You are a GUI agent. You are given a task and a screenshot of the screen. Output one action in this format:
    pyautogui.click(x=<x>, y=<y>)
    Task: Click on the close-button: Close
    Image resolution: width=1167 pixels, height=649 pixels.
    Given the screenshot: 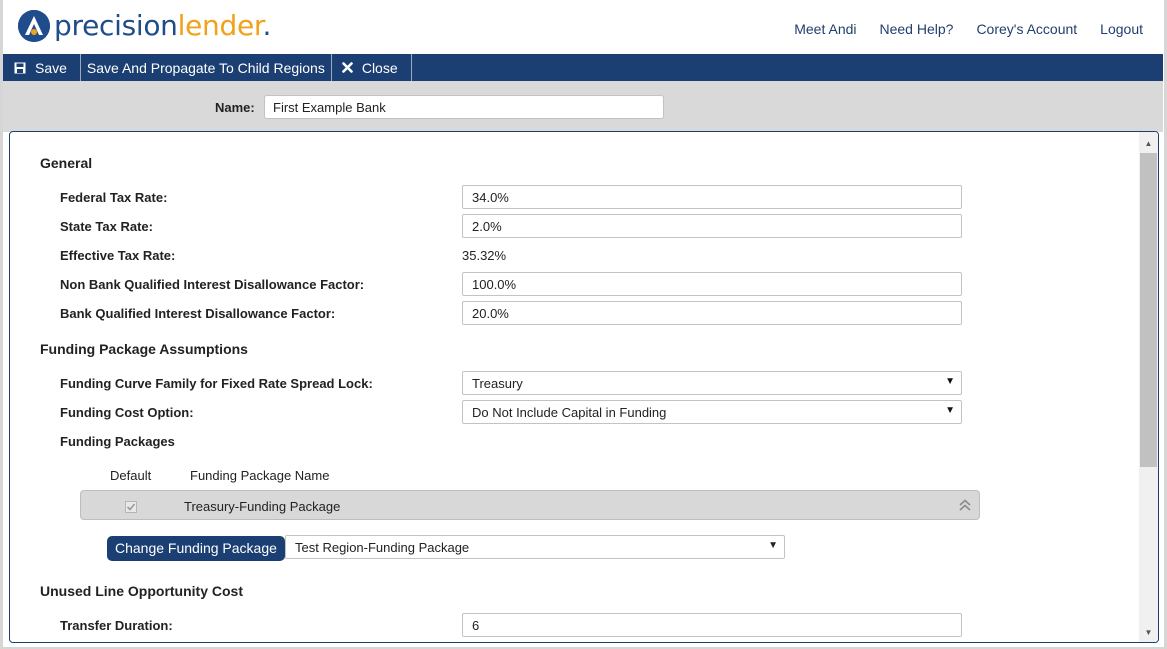 What is the action you would take?
    pyautogui.click(x=372, y=67)
    